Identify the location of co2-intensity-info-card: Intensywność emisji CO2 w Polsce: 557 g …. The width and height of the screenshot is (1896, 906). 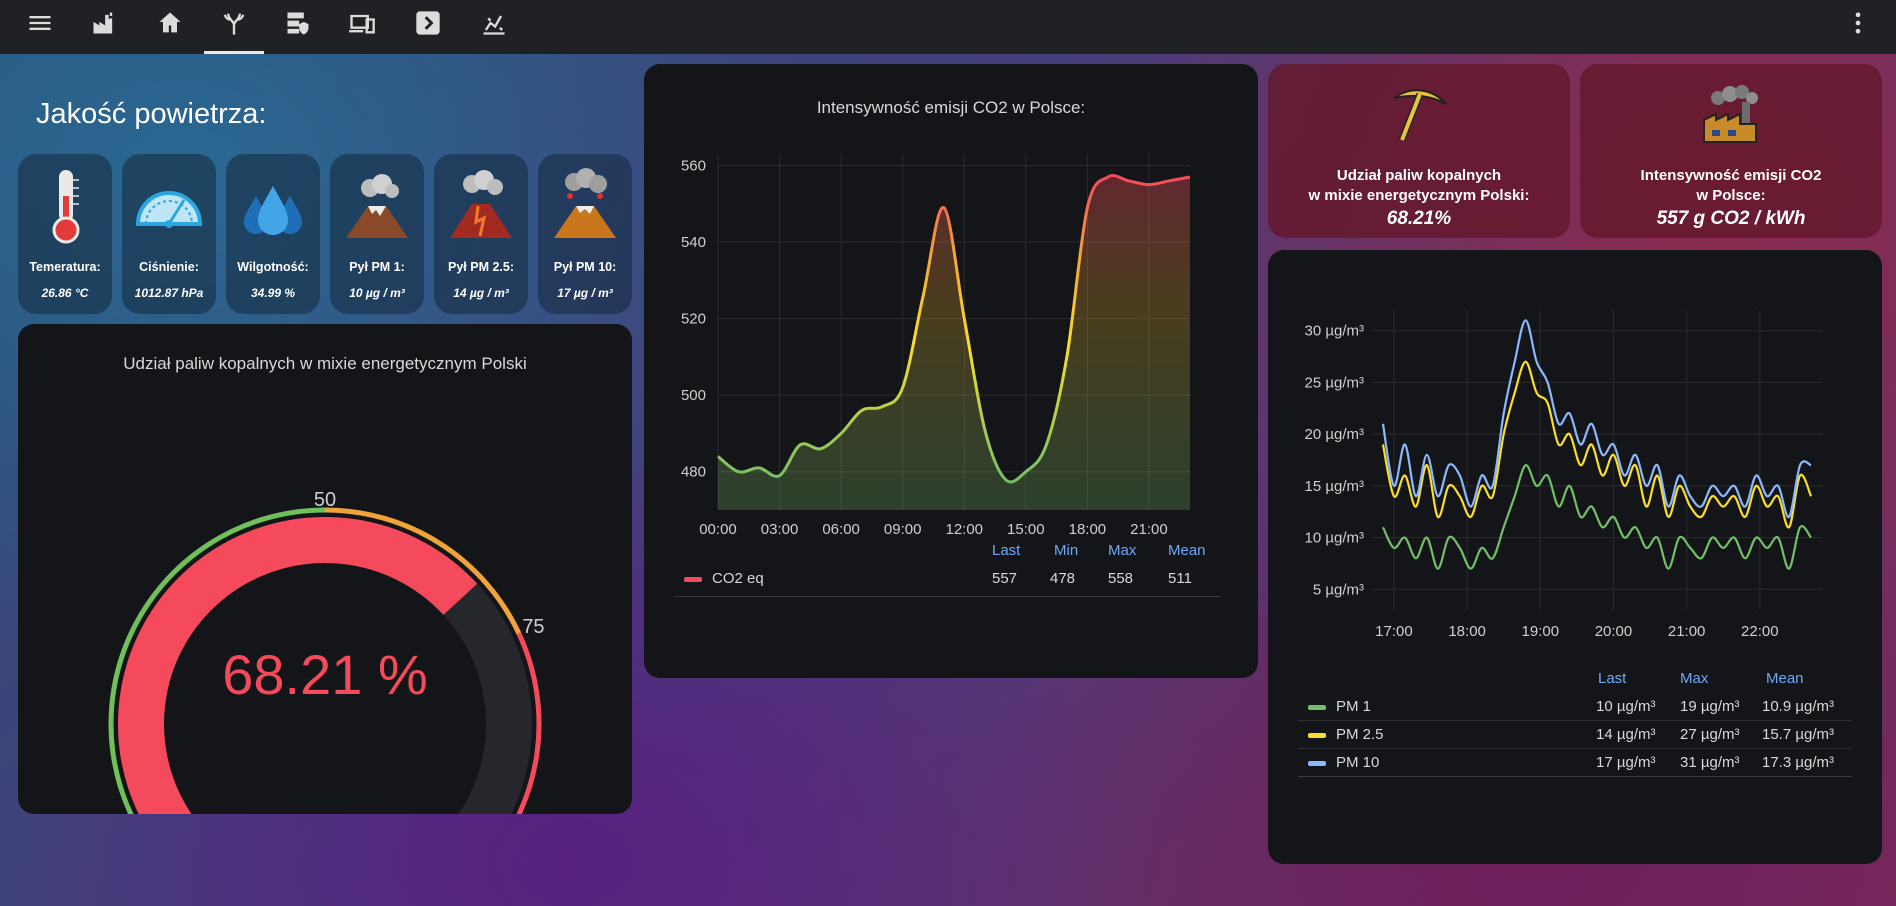
(1731, 151).